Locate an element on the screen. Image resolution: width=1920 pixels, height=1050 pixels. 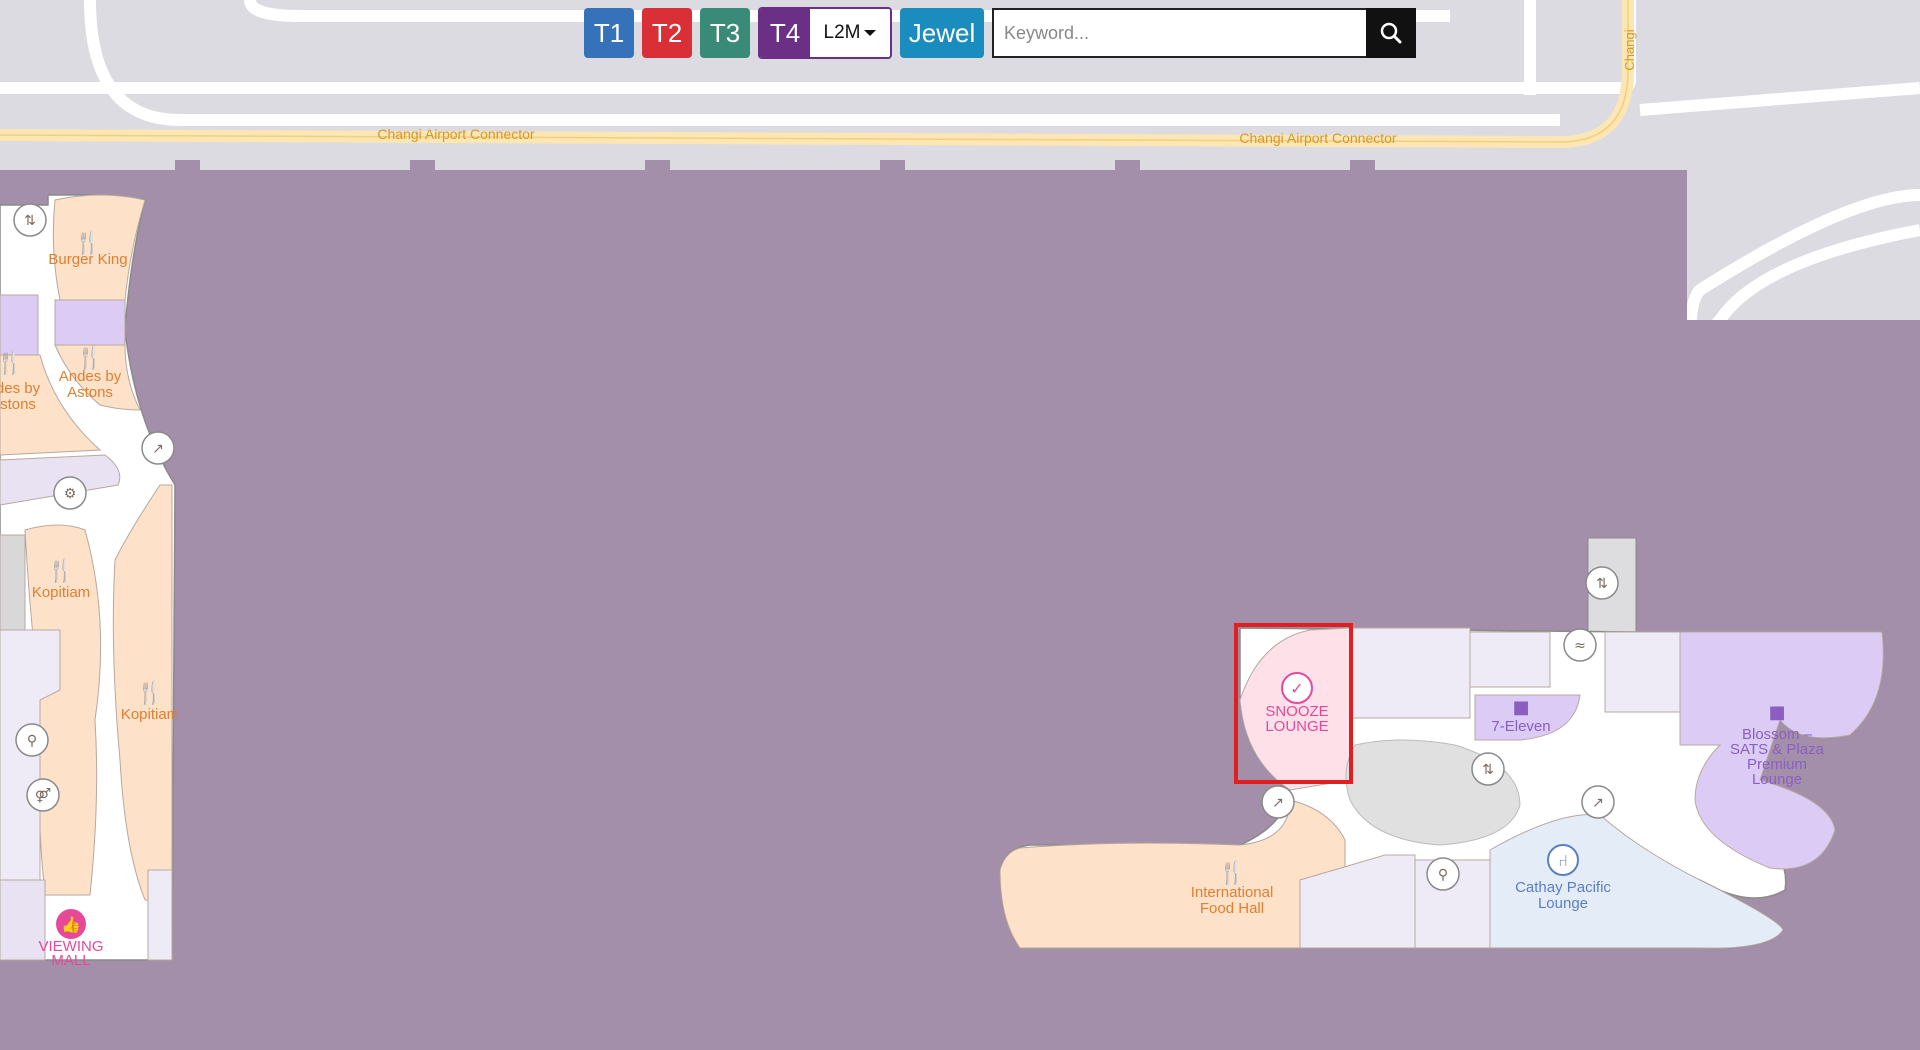
terminal-toolbar: T1 T2 T3 T4 L2M Jewel is located at coordinates (1000, 33).